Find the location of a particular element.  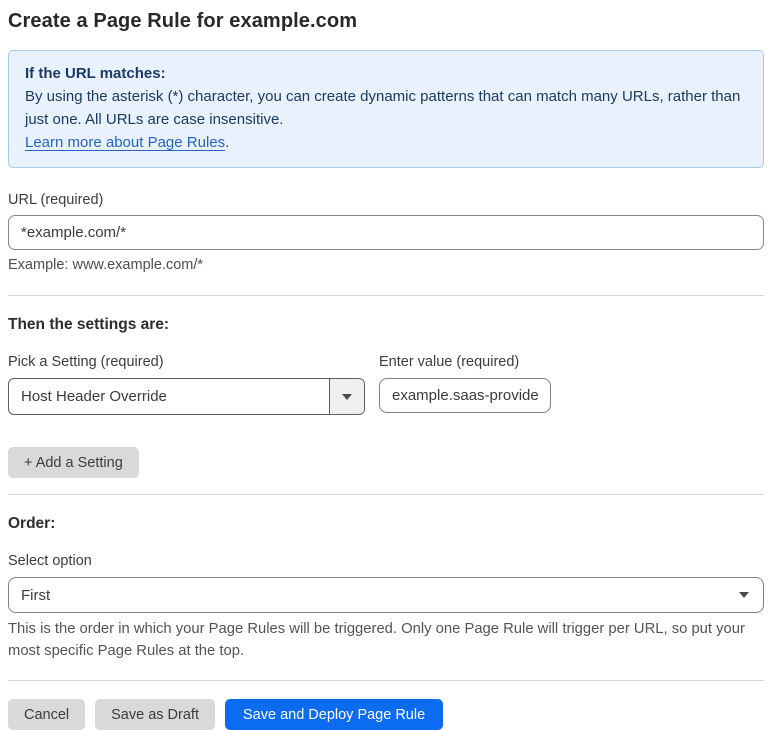

order-select: First is located at coordinates (386, 595).